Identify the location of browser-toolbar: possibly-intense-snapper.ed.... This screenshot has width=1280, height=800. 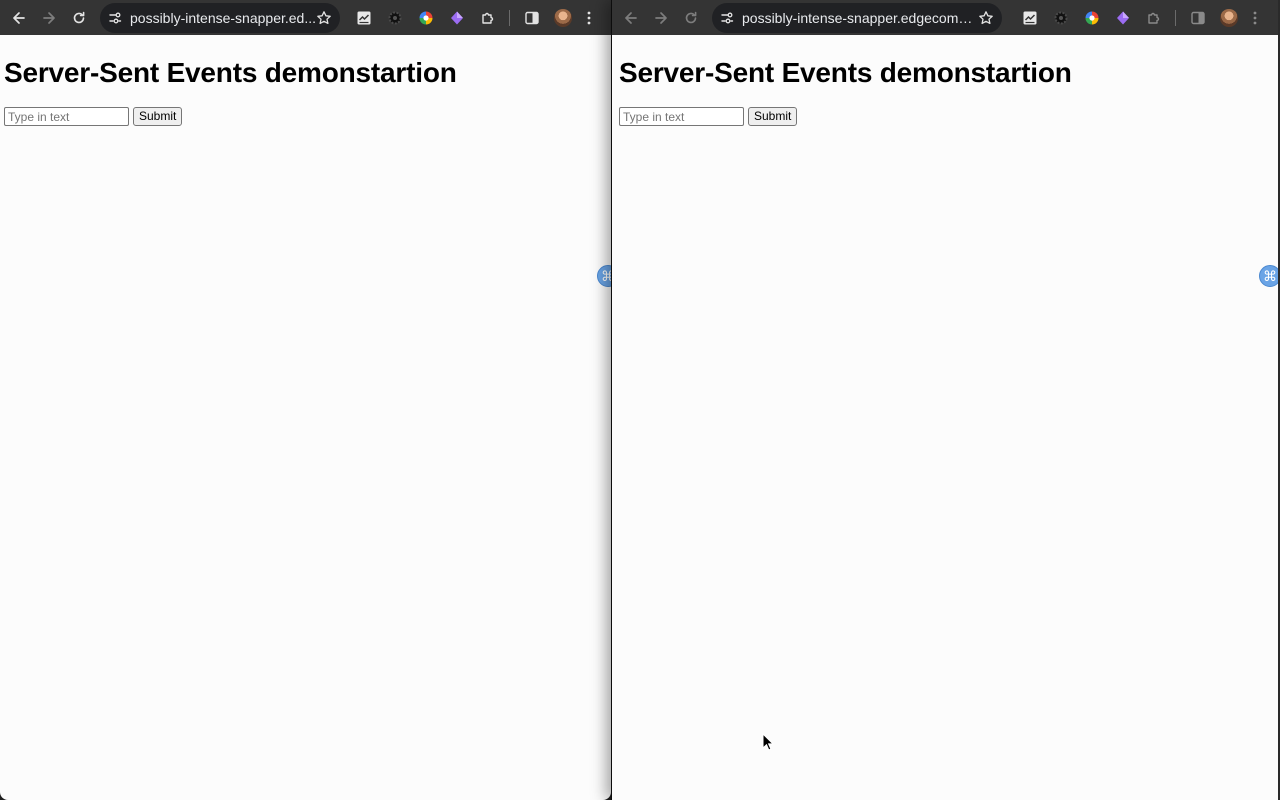
(305, 17).